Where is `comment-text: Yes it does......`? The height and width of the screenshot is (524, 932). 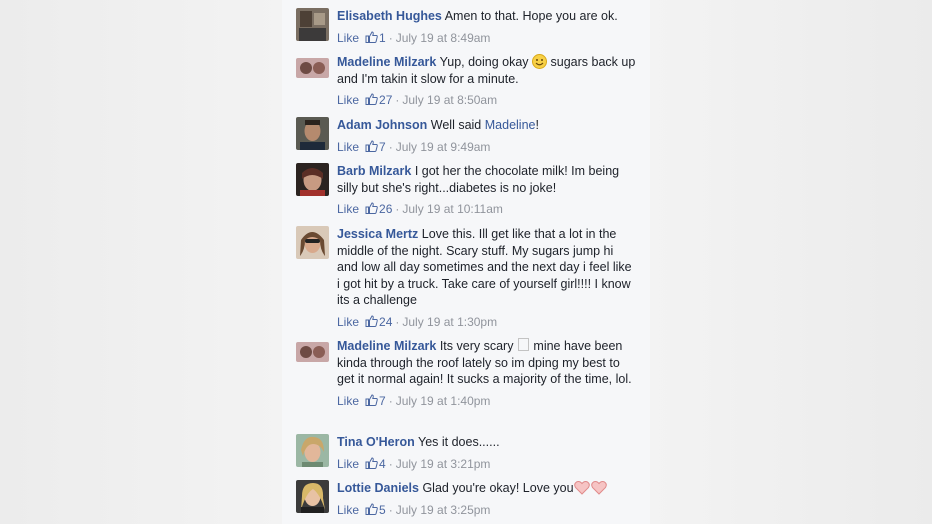 comment-text: Yes it does...... is located at coordinates (459, 442).